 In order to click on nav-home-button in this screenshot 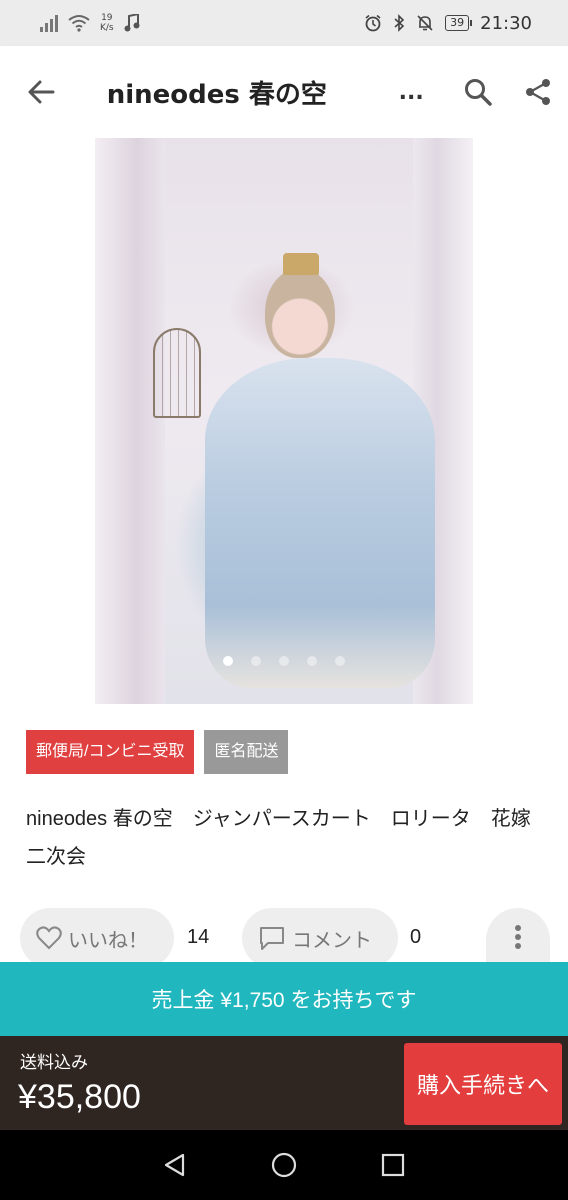, I will do `click(284, 1165)`.